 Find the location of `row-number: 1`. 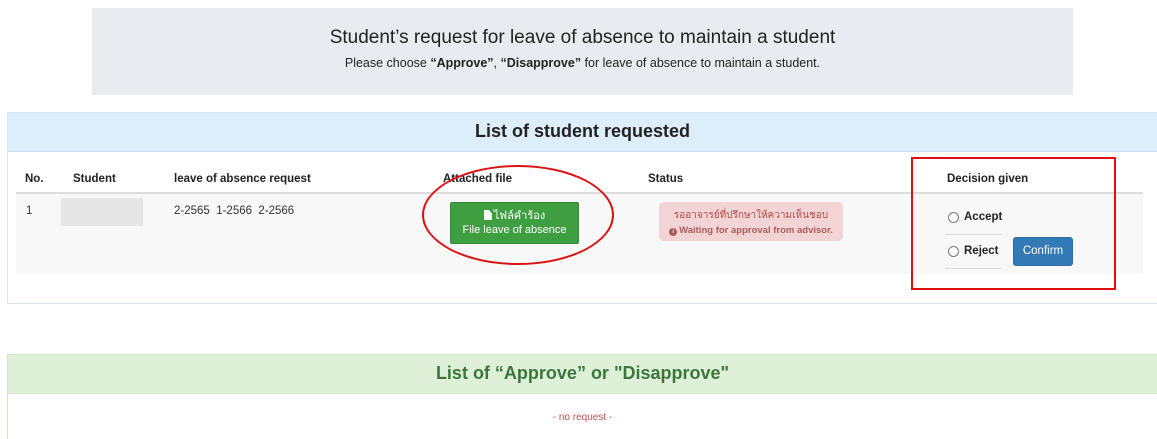

row-number: 1 is located at coordinates (29, 211).